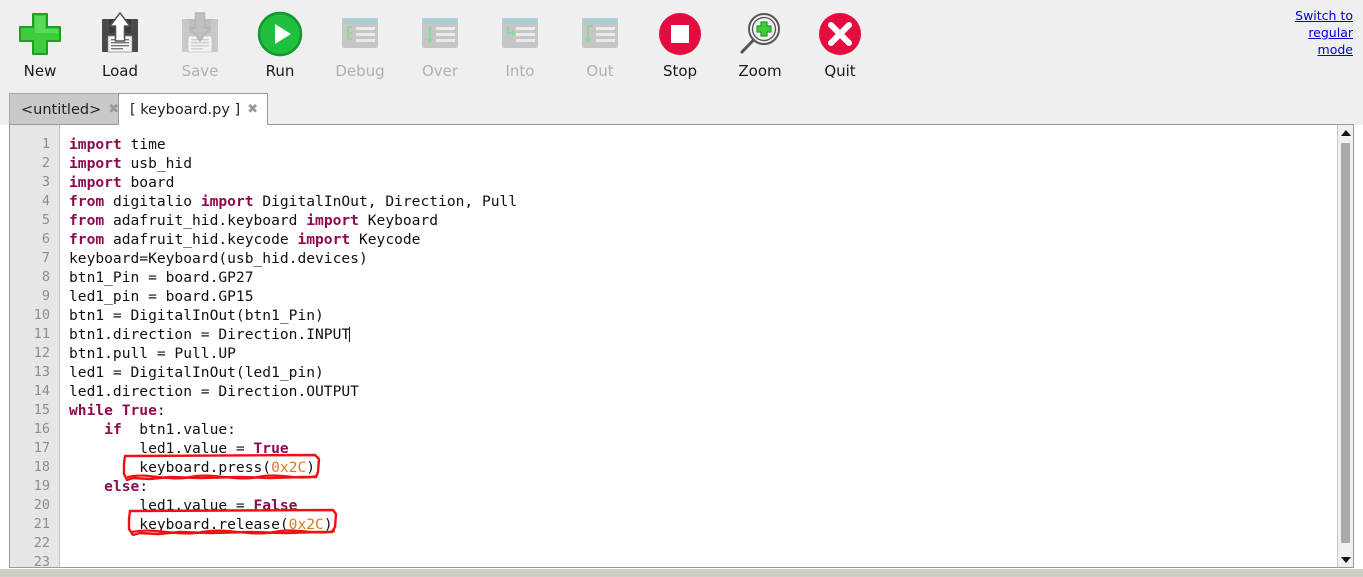  What do you see at coordinates (760, 34) in the screenshot?
I see `magnifier-plus-icon` at bounding box center [760, 34].